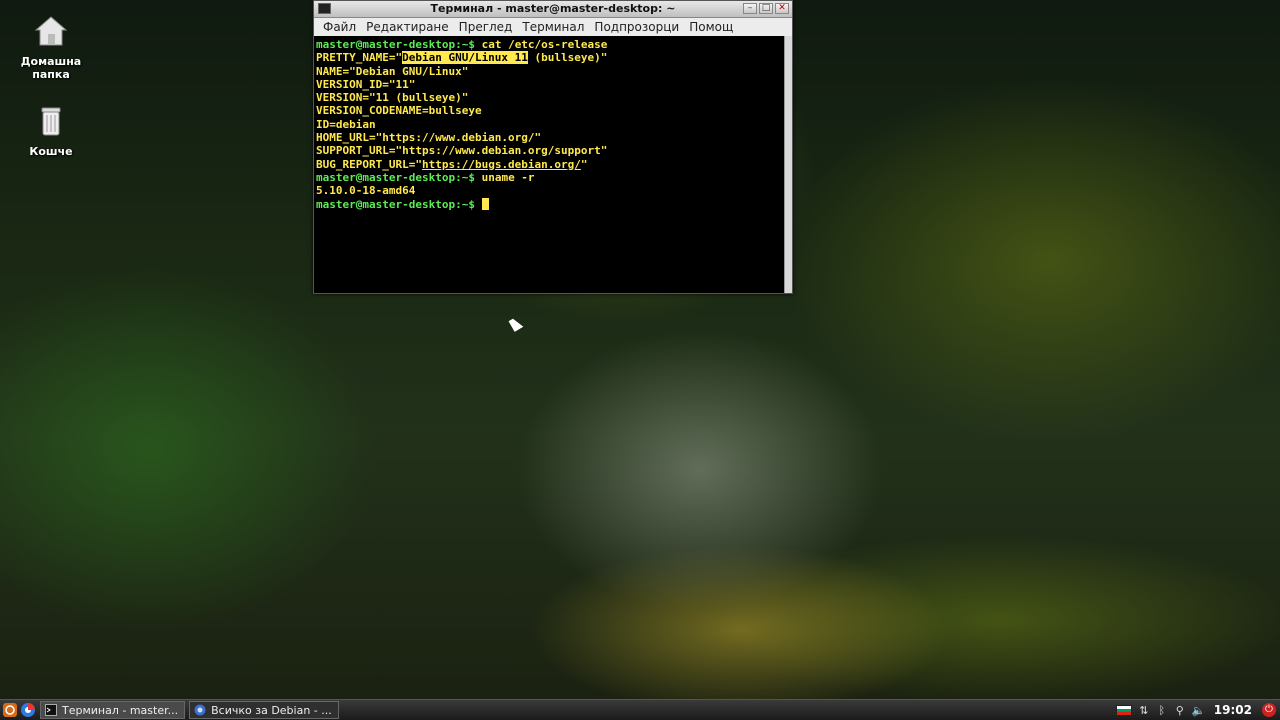 The height and width of the screenshot is (720, 1280). I want to click on desktop-icon-home: Домашна папка, so click(51, 47).